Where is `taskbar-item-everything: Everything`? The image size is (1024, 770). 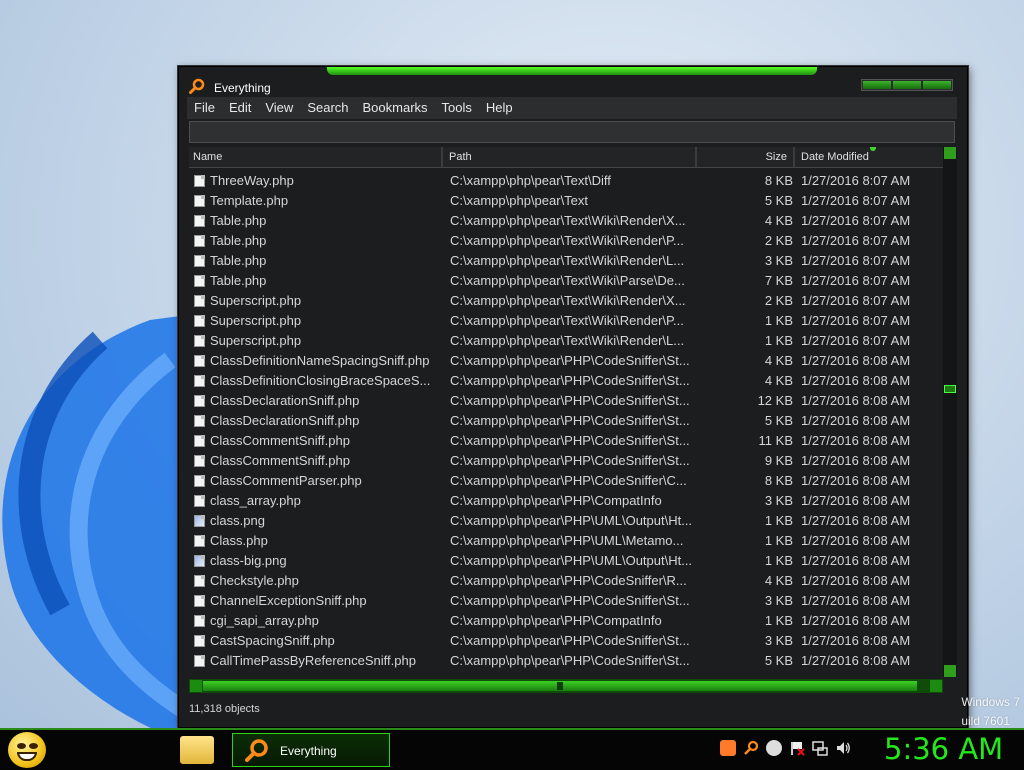
taskbar-item-everything: Everything is located at coordinates (311, 750).